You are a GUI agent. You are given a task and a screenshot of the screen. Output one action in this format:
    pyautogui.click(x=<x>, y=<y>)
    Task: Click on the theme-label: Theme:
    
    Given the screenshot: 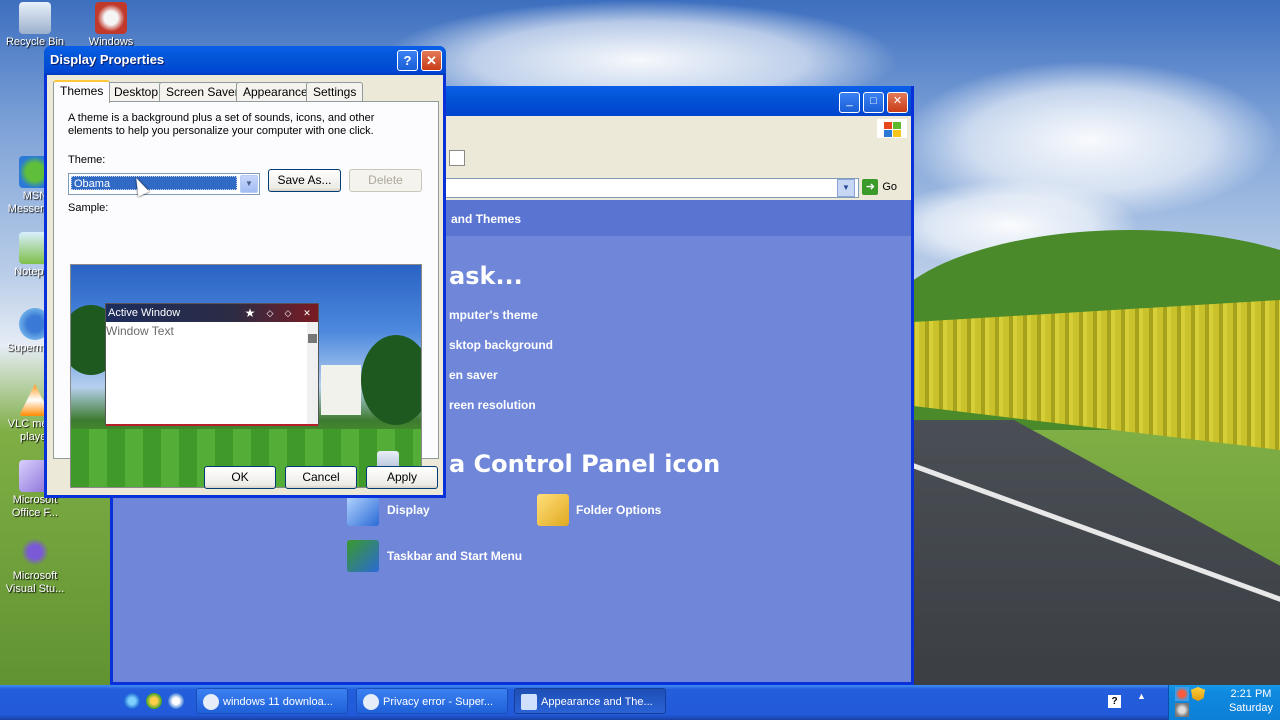 What is the action you would take?
    pyautogui.click(x=87, y=160)
    